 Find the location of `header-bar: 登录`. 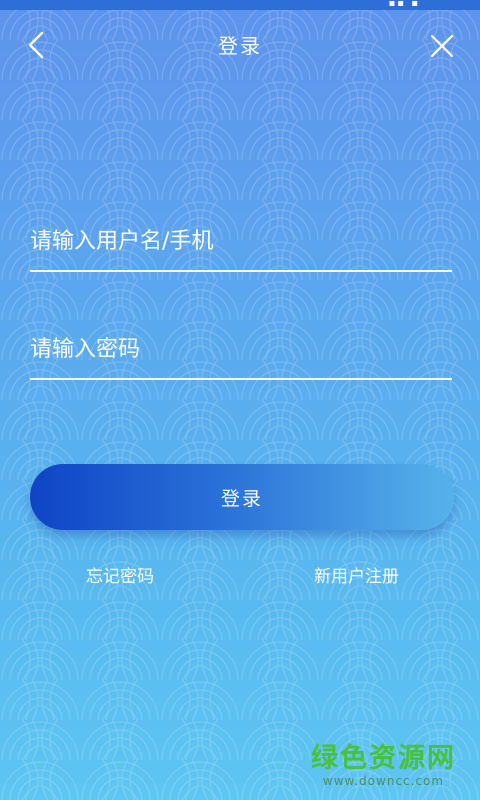

header-bar: 登录 is located at coordinates (240, 45).